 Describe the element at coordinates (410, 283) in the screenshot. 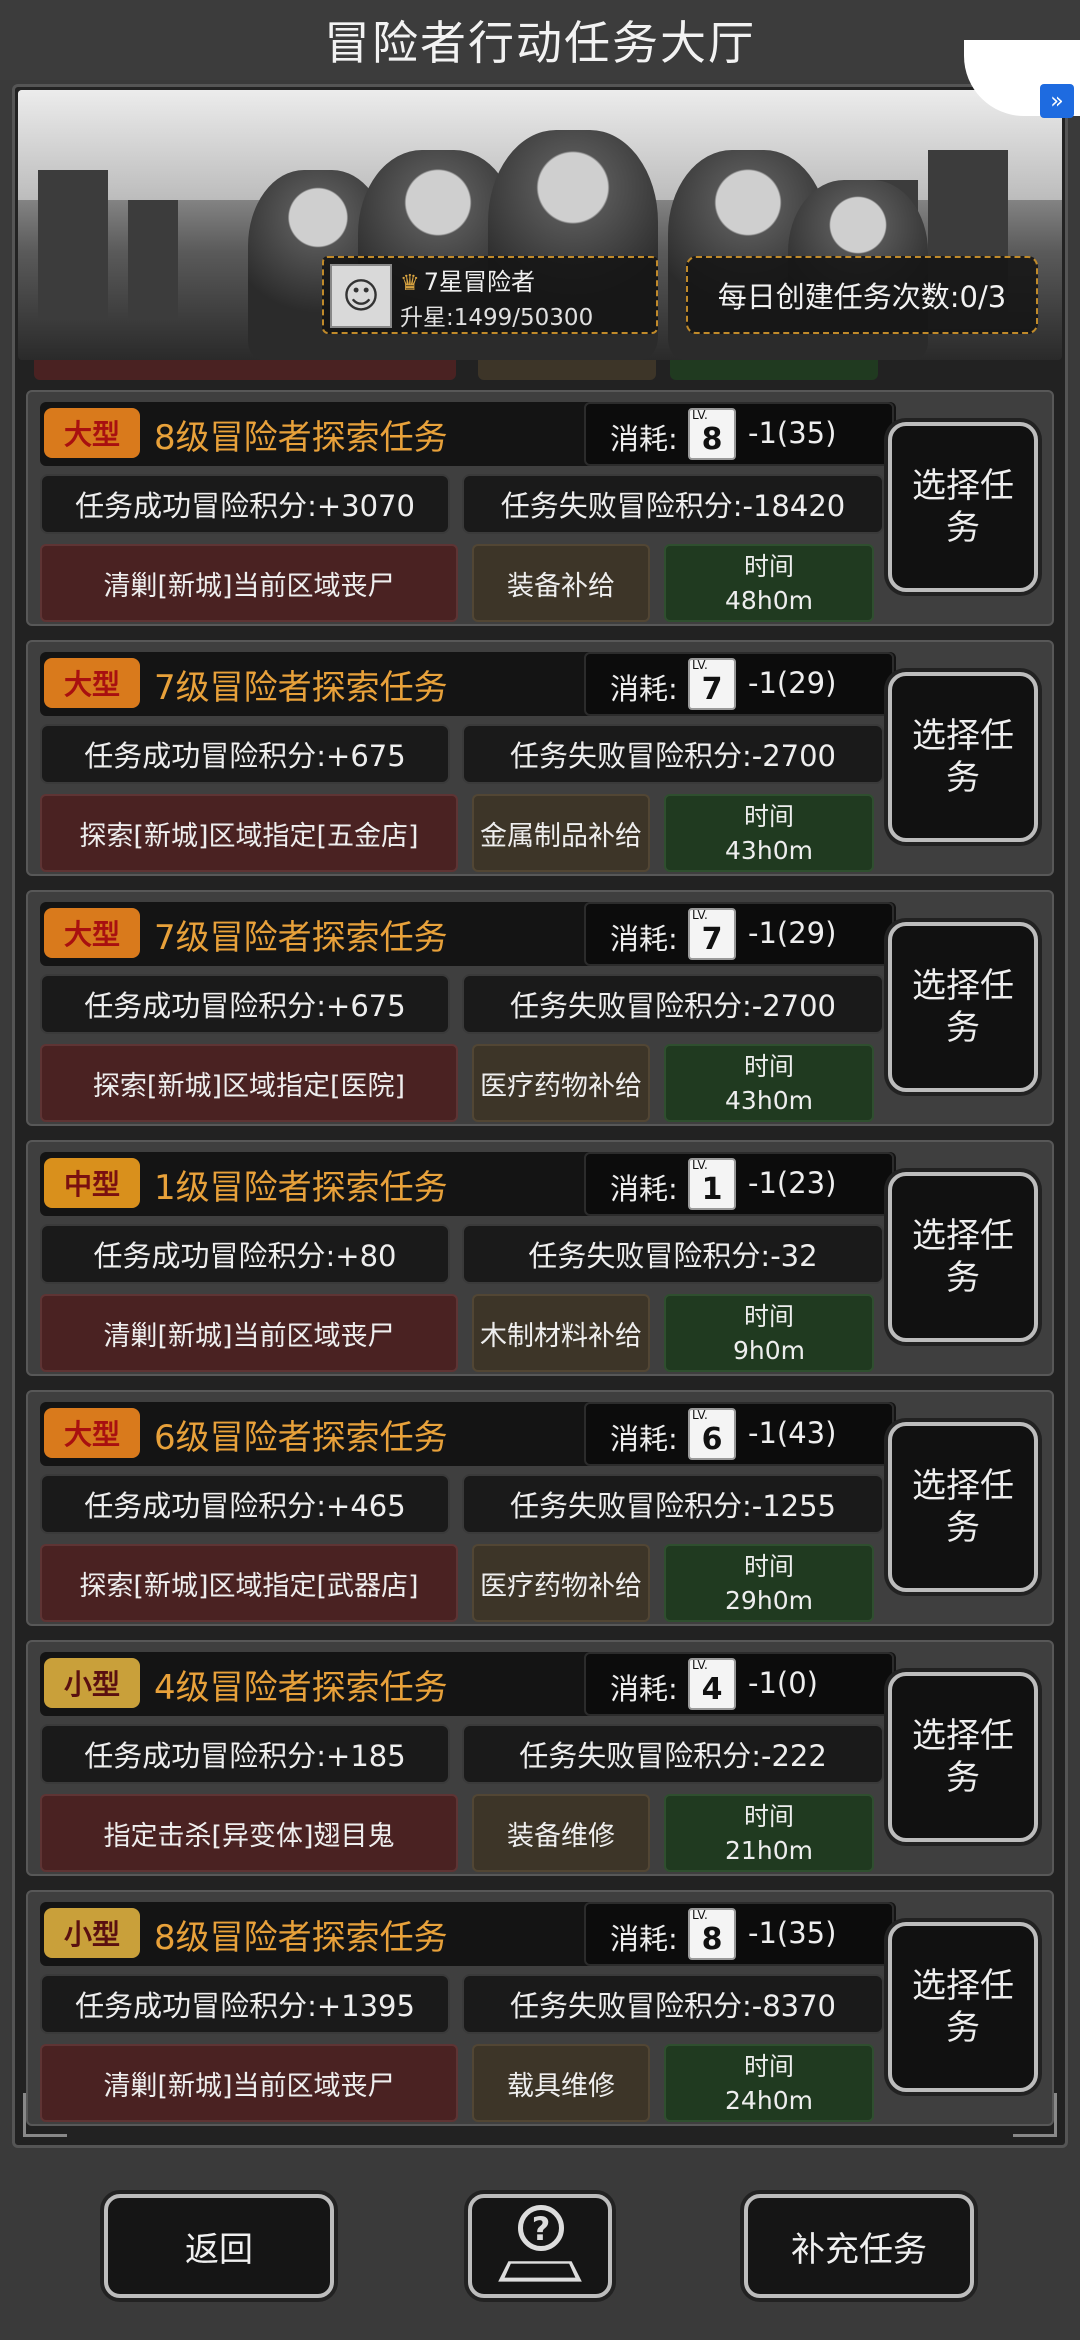

I see `crown-icon: ♛` at that location.